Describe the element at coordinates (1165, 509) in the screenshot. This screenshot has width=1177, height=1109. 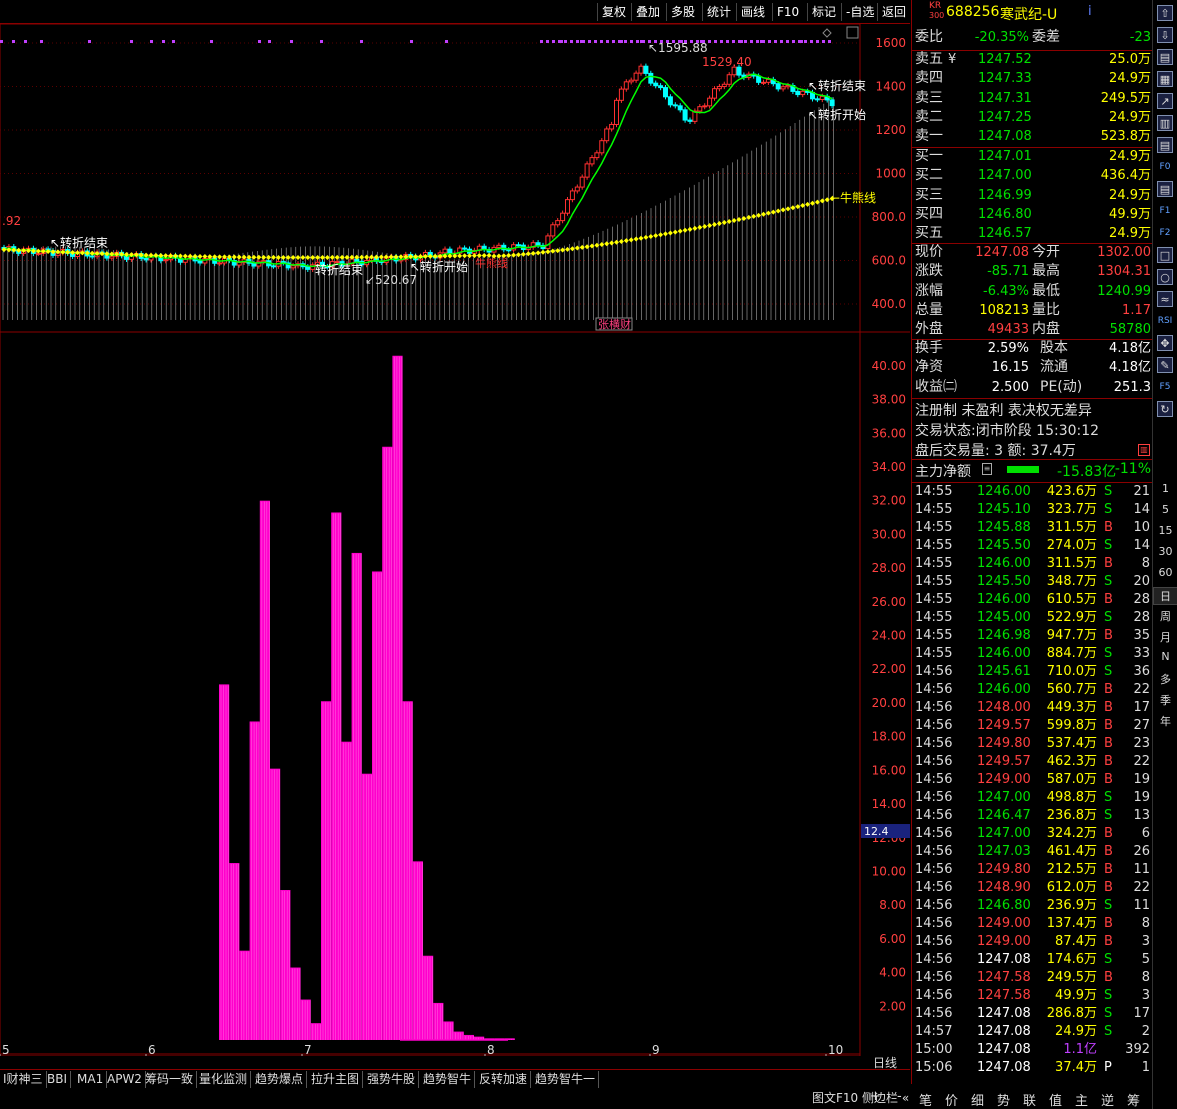
I see `period-button: 5` at that location.